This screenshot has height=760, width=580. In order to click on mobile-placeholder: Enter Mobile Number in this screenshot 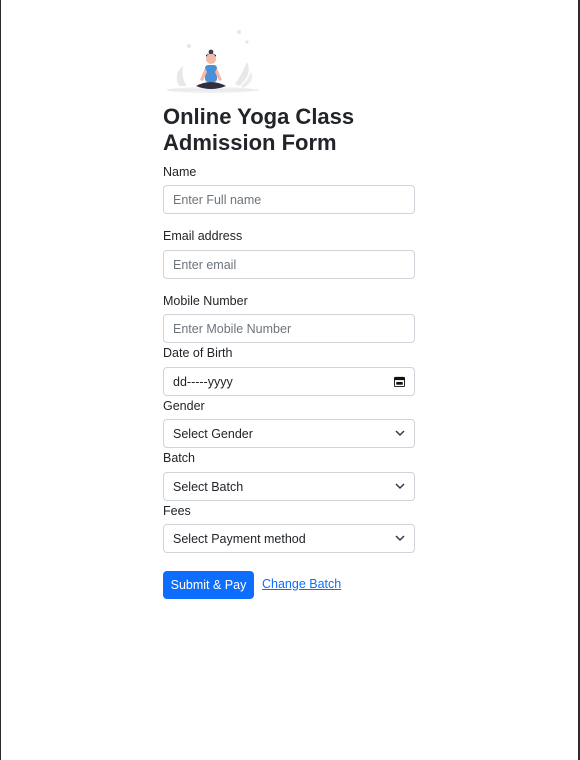, I will do `click(232, 328)`.